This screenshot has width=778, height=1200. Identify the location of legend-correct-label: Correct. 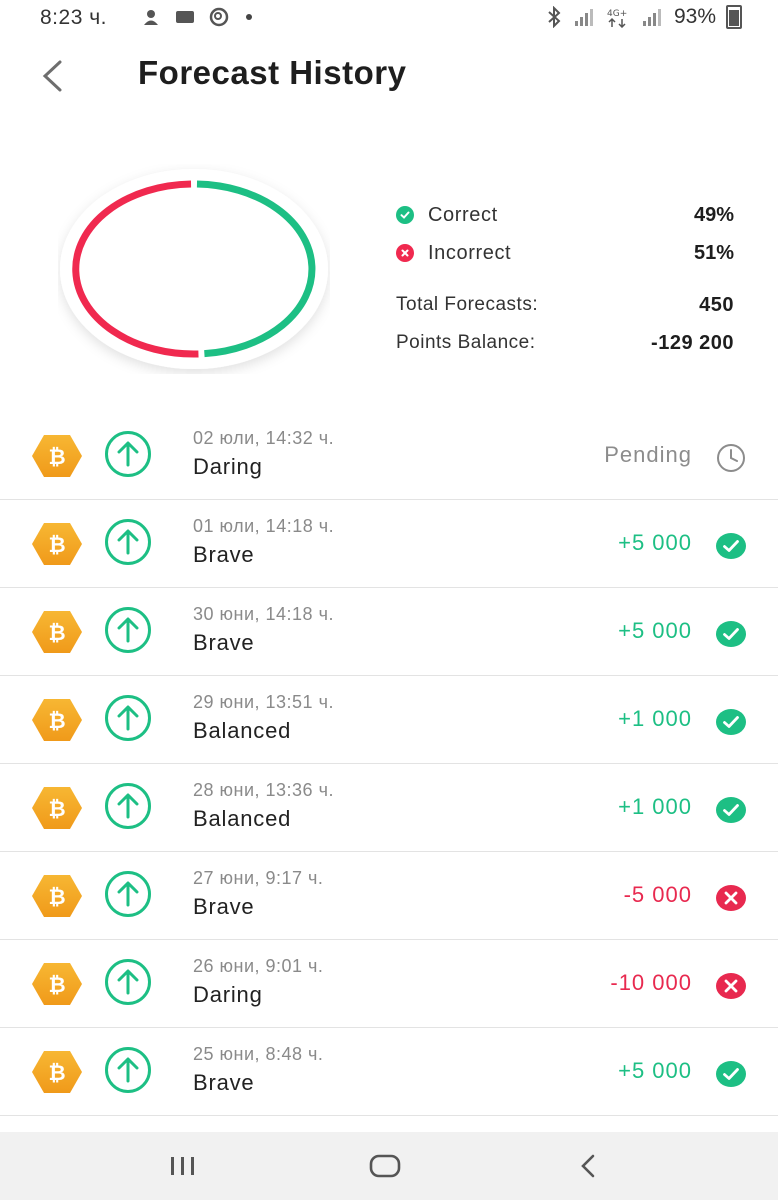
(463, 214).